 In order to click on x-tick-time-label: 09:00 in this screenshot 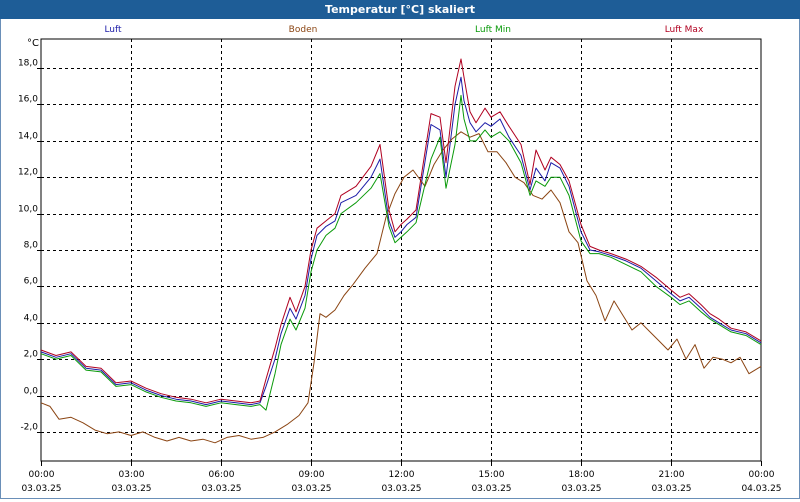, I will do `click(312, 475)`.